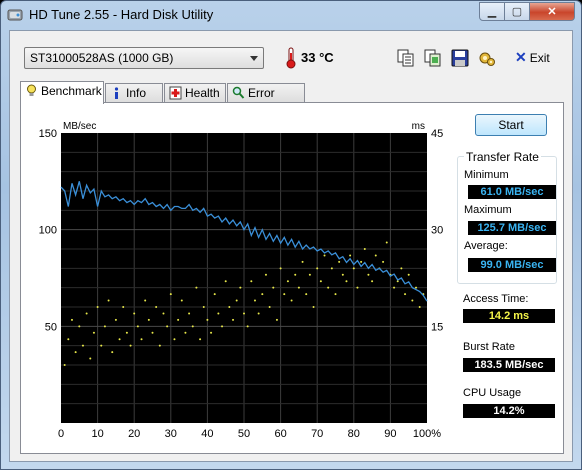 This screenshot has height=470, width=582. Describe the element at coordinates (207, 434) in the screenshot. I see `x-tick-label: 40` at that location.